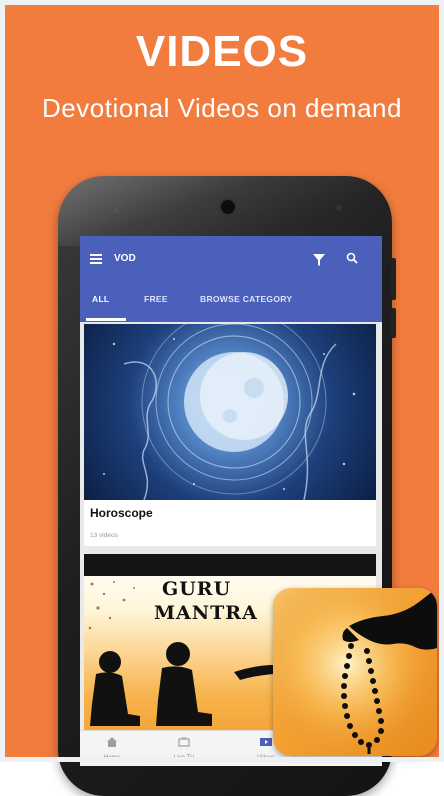 The height and width of the screenshot is (796, 444). I want to click on tab-browse-category: BROWSE CATEGORY, so click(246, 299).